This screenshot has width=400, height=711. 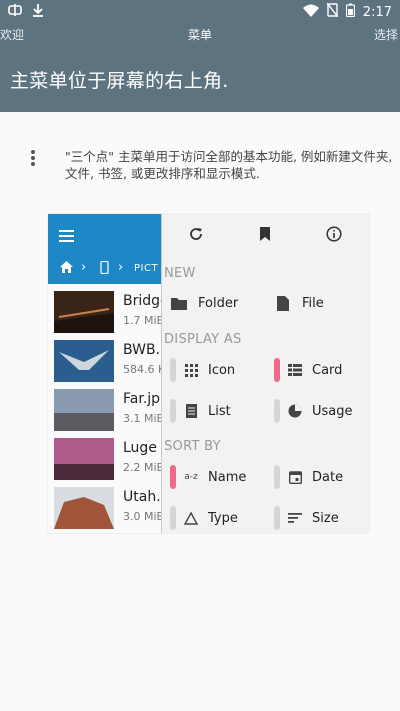 I want to click on grid-dots-icon, so click(x=191, y=370).